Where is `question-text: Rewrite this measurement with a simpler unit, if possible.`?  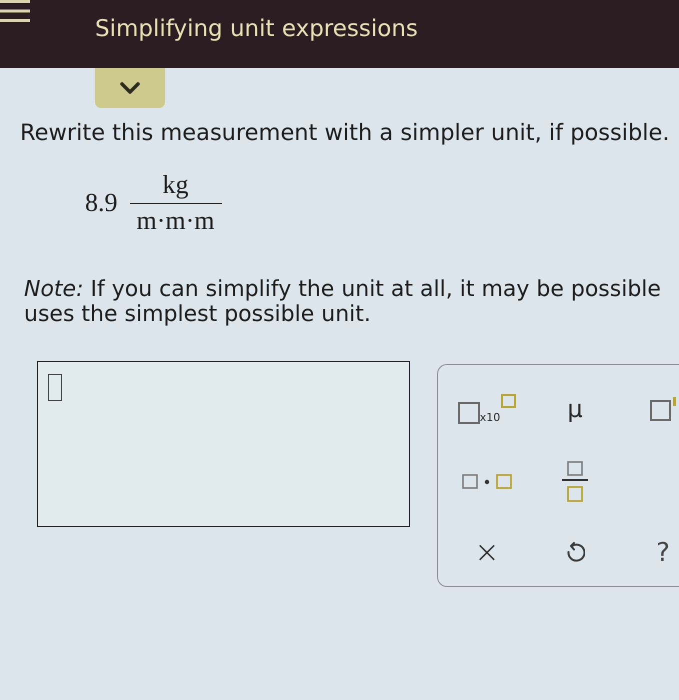
question-text: Rewrite this measurement with a simpler unit, if possible. is located at coordinates (345, 133).